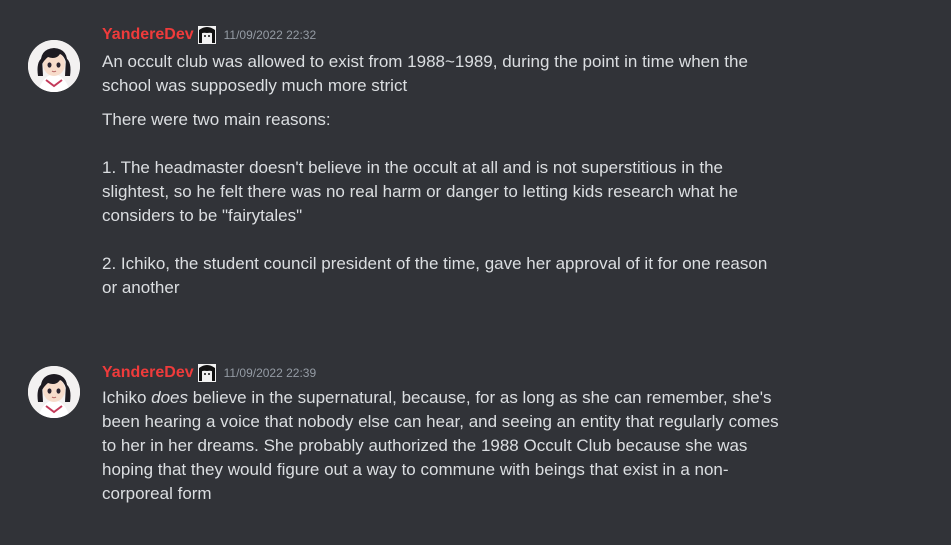 The width and height of the screenshot is (951, 545). Describe the element at coordinates (170, 397) in the screenshot. I see `emphasized-text: does` at that location.